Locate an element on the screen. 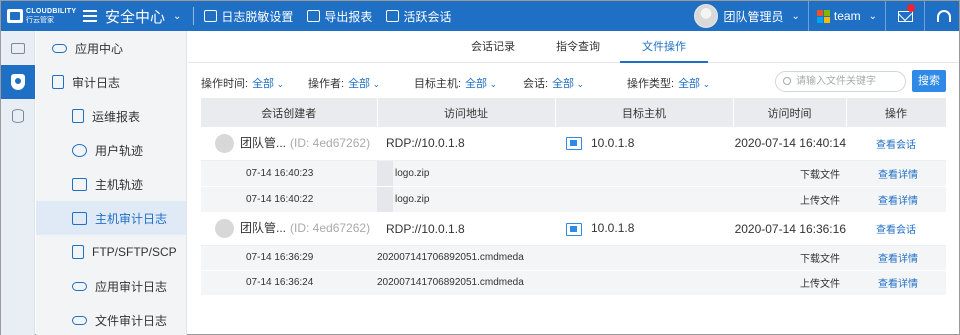  rail-database is located at coordinates (18, 116).